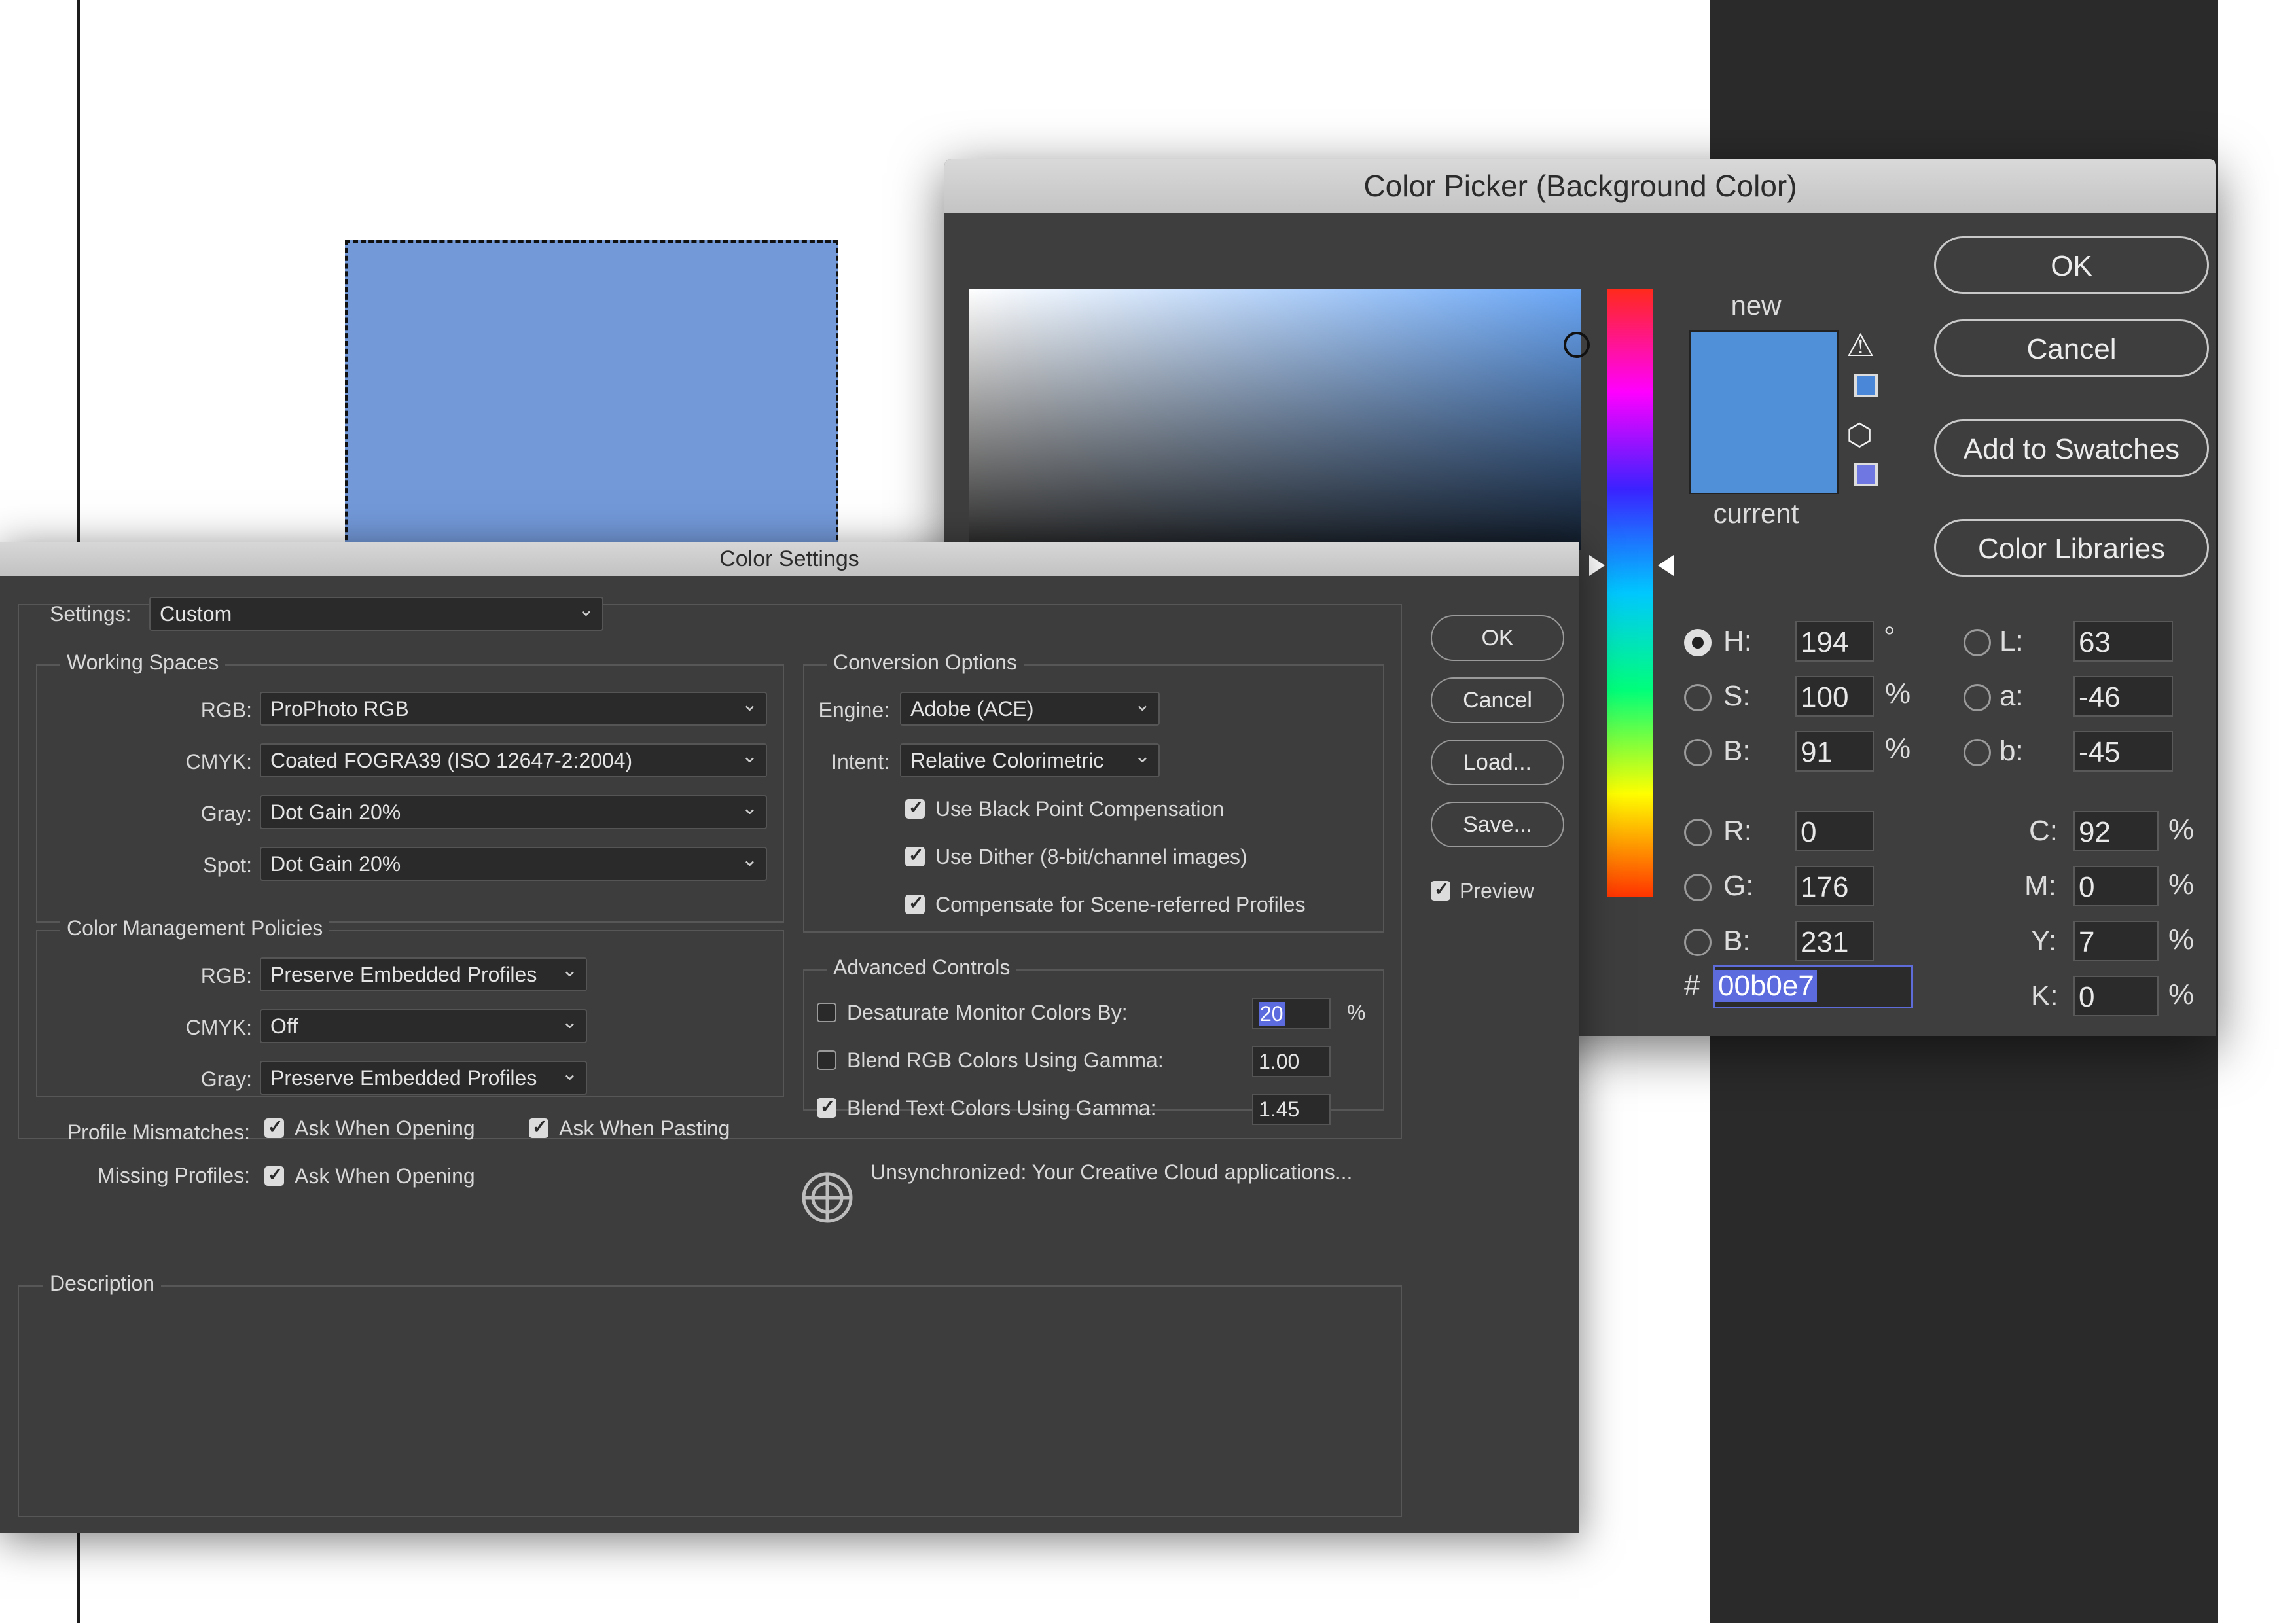  What do you see at coordinates (1291, 1061) in the screenshot?
I see `blend-rgb-input: 1.00` at bounding box center [1291, 1061].